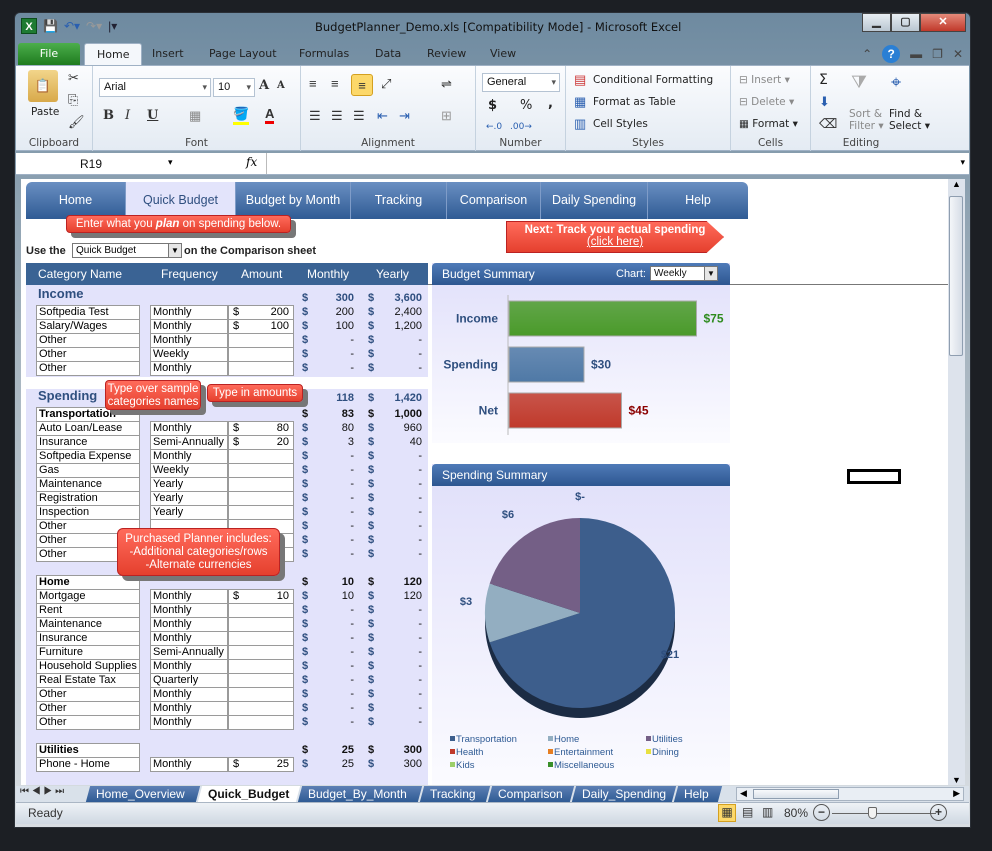 The image size is (992, 851). Describe the element at coordinates (88, 512) in the screenshot. I see `category-name-cell: Inspection` at that location.